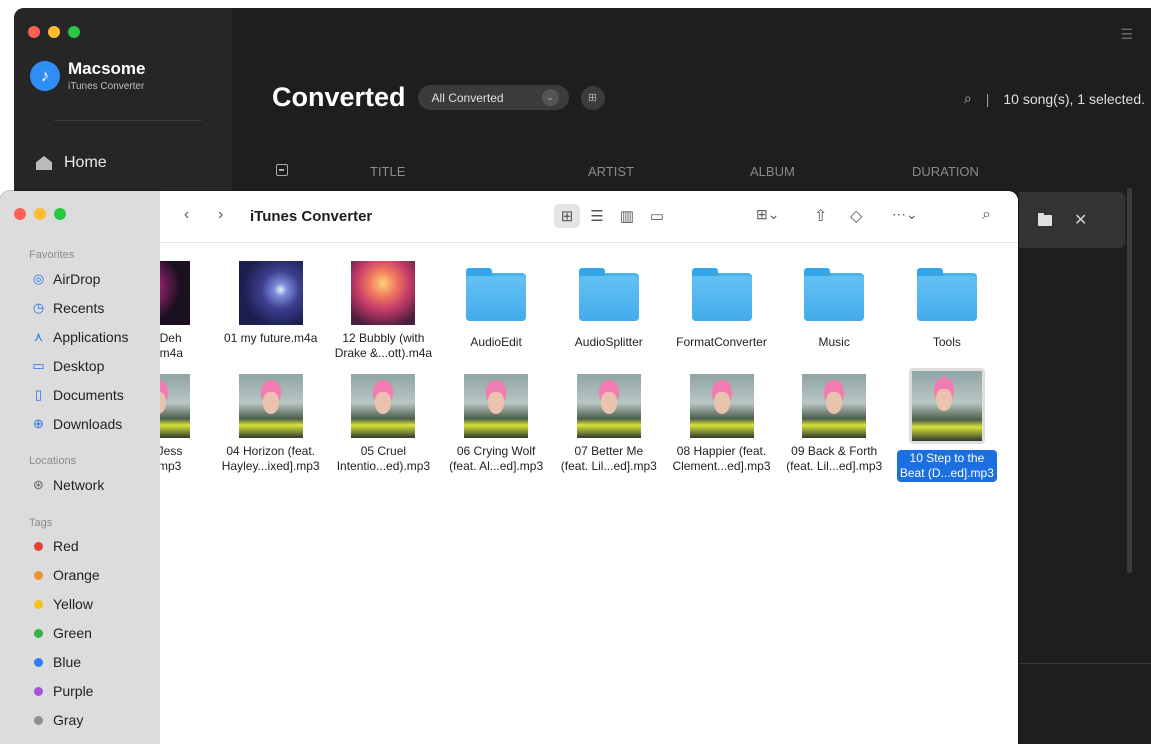 Image resolution: width=1151 pixels, height=744 pixels. I want to click on sidebar-item-desktop: ▭ Desktop, so click(68, 366).